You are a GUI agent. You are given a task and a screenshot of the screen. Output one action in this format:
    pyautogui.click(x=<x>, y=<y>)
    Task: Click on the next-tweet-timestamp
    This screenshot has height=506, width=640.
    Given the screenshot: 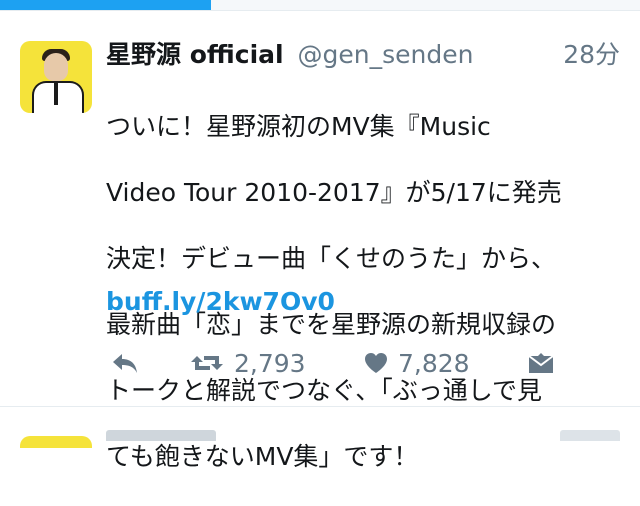 What is the action you would take?
    pyautogui.click(x=595, y=435)
    